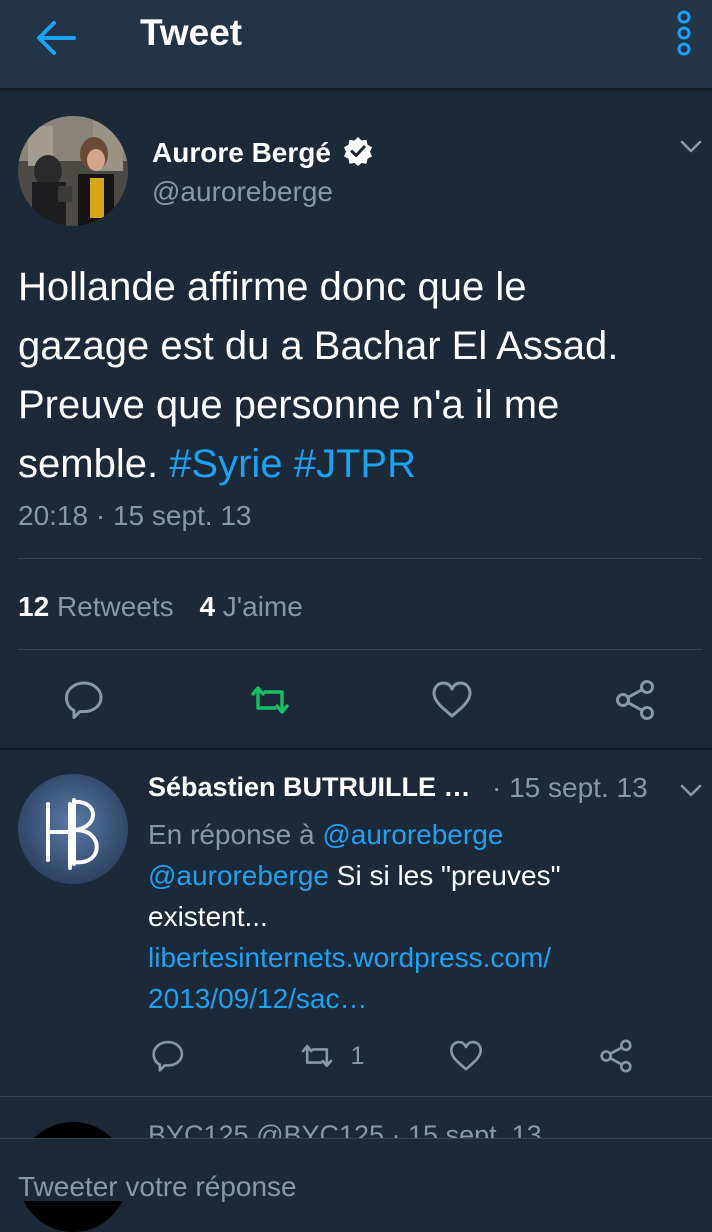  What do you see at coordinates (570, 787) in the screenshot?
I see `reply-date: · 15 sept. 13` at bounding box center [570, 787].